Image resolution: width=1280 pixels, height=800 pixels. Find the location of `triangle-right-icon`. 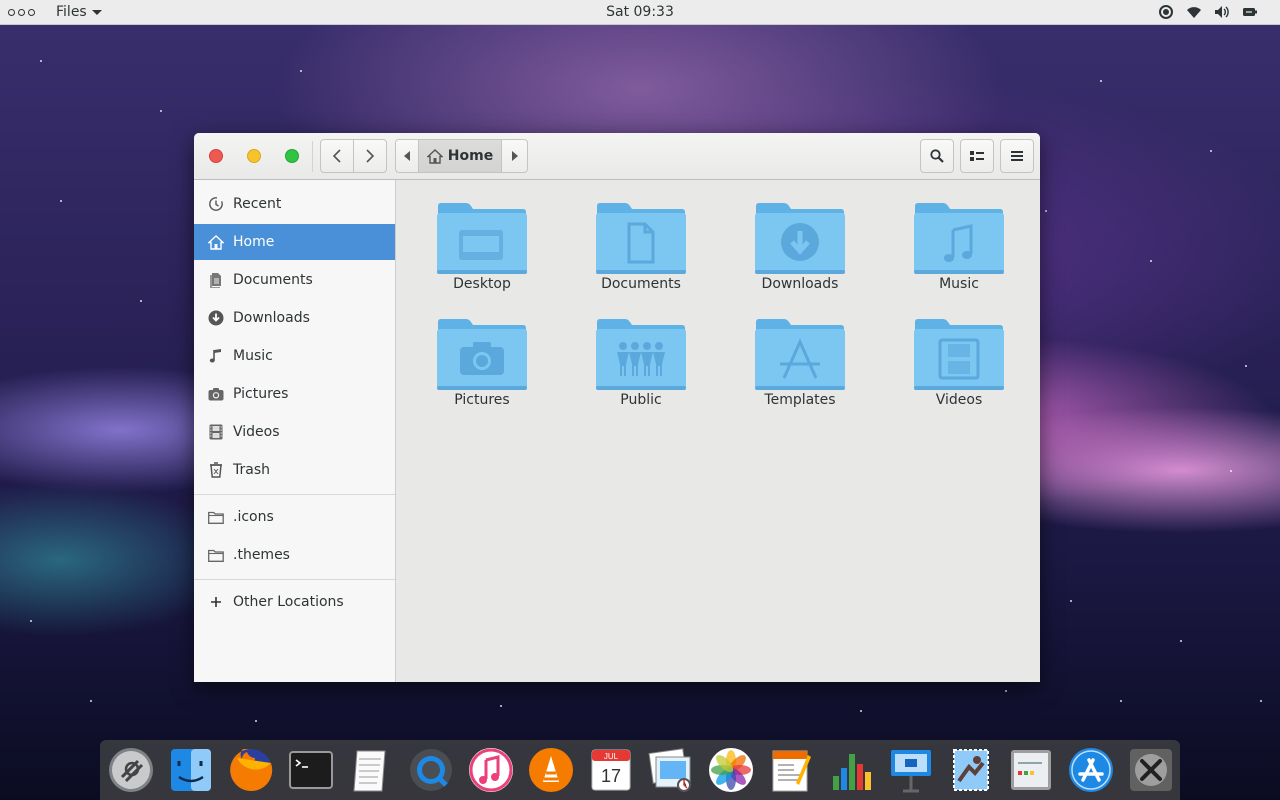

triangle-right-icon is located at coordinates (514, 156).